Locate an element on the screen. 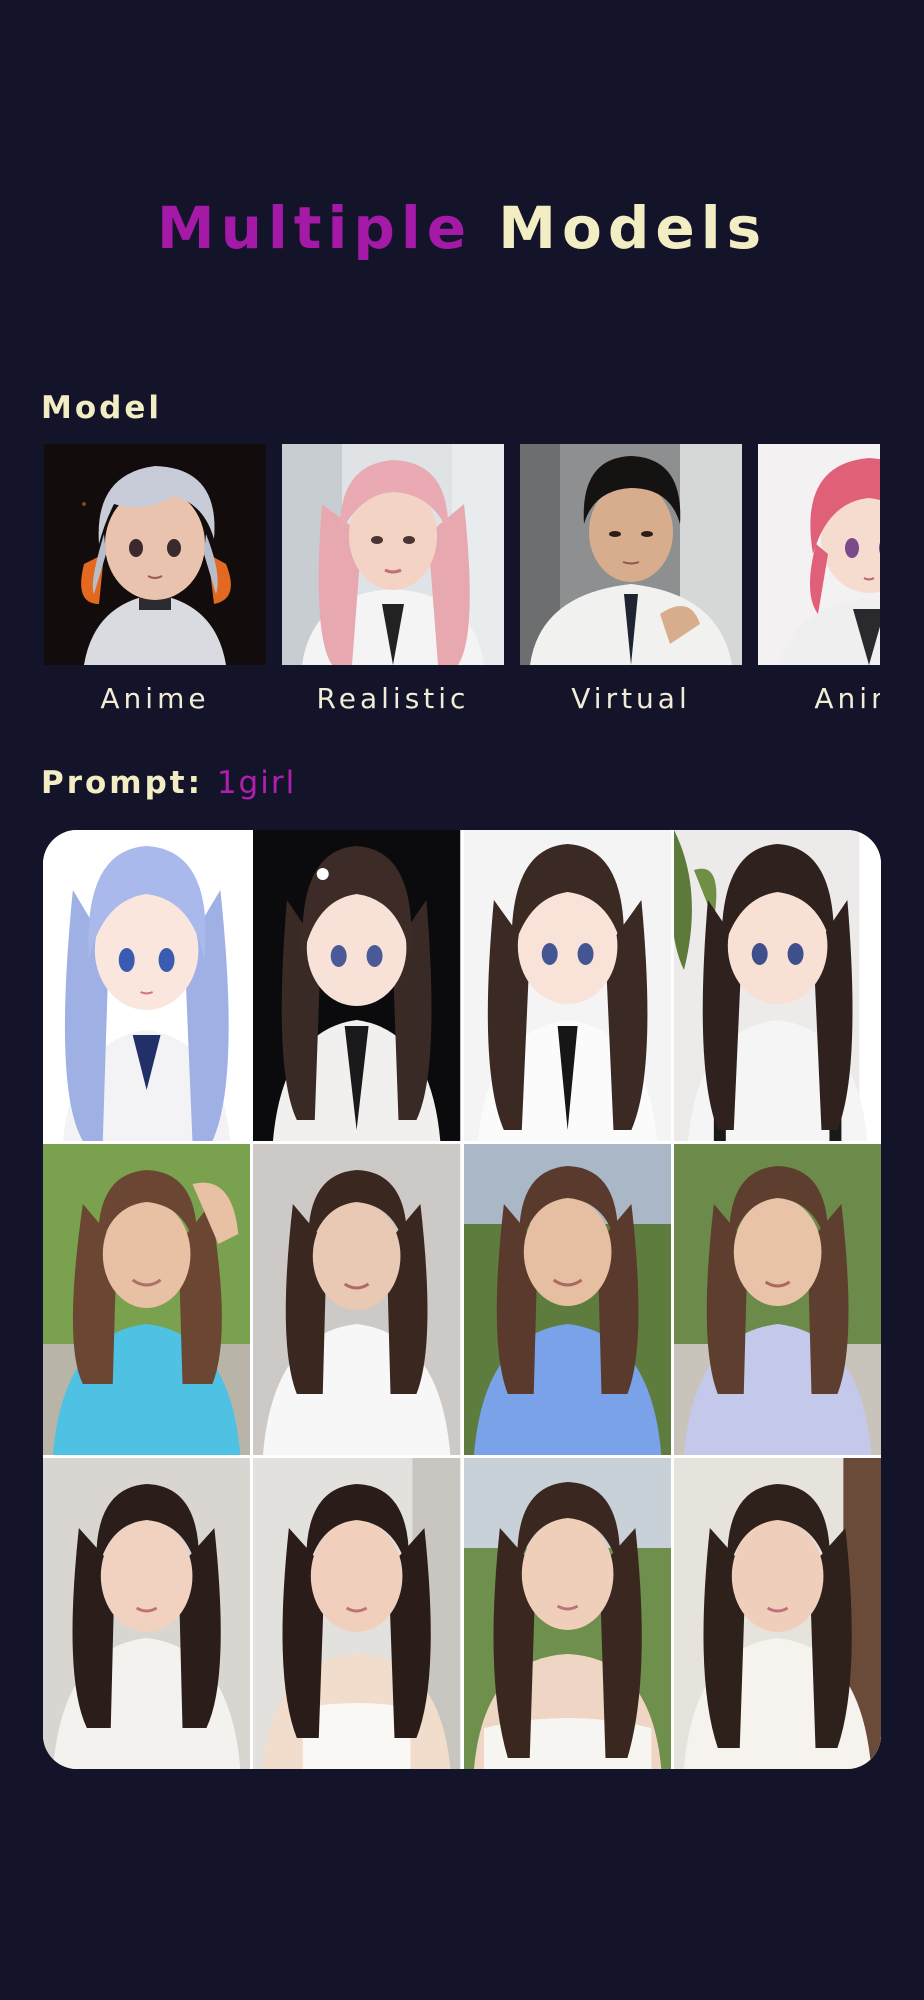  model-name-virtual: Virtual is located at coordinates (631, 698).